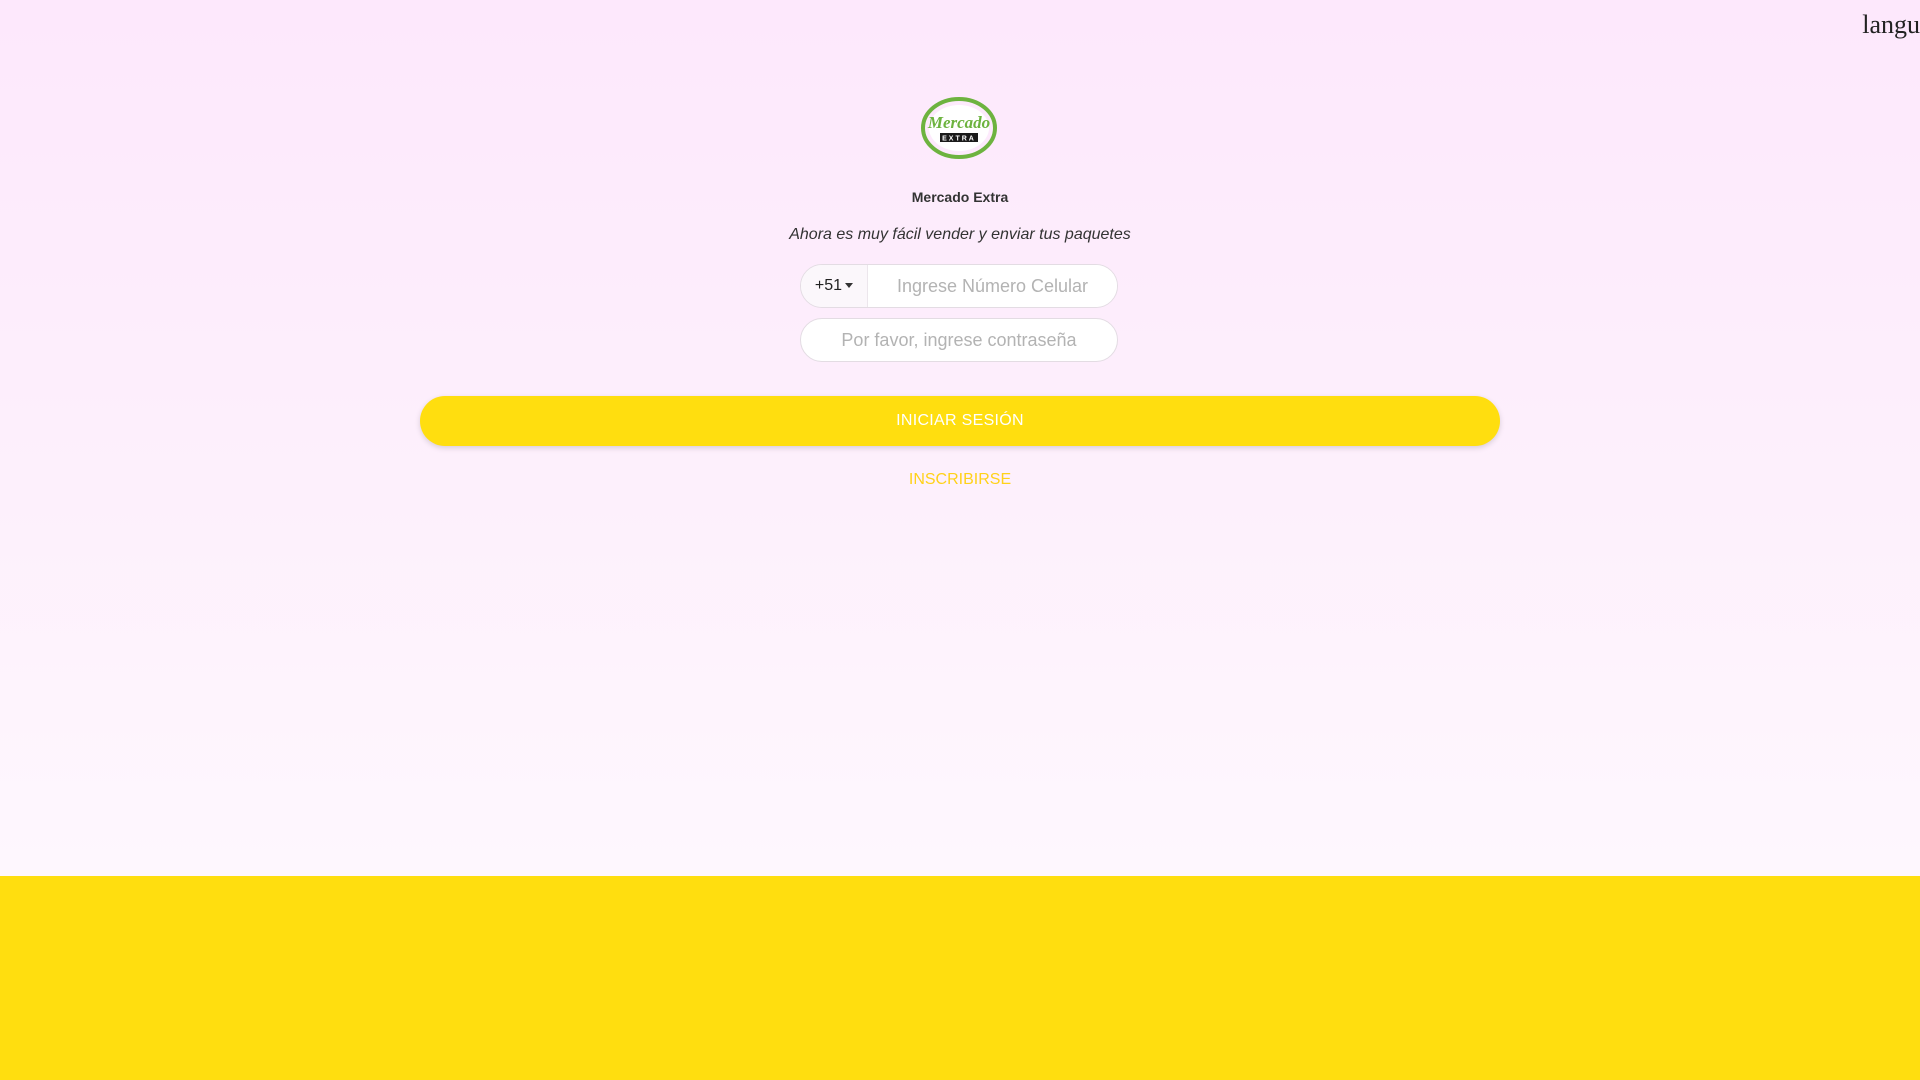 This screenshot has width=1920, height=1080. I want to click on caret-down-icon, so click(849, 285).